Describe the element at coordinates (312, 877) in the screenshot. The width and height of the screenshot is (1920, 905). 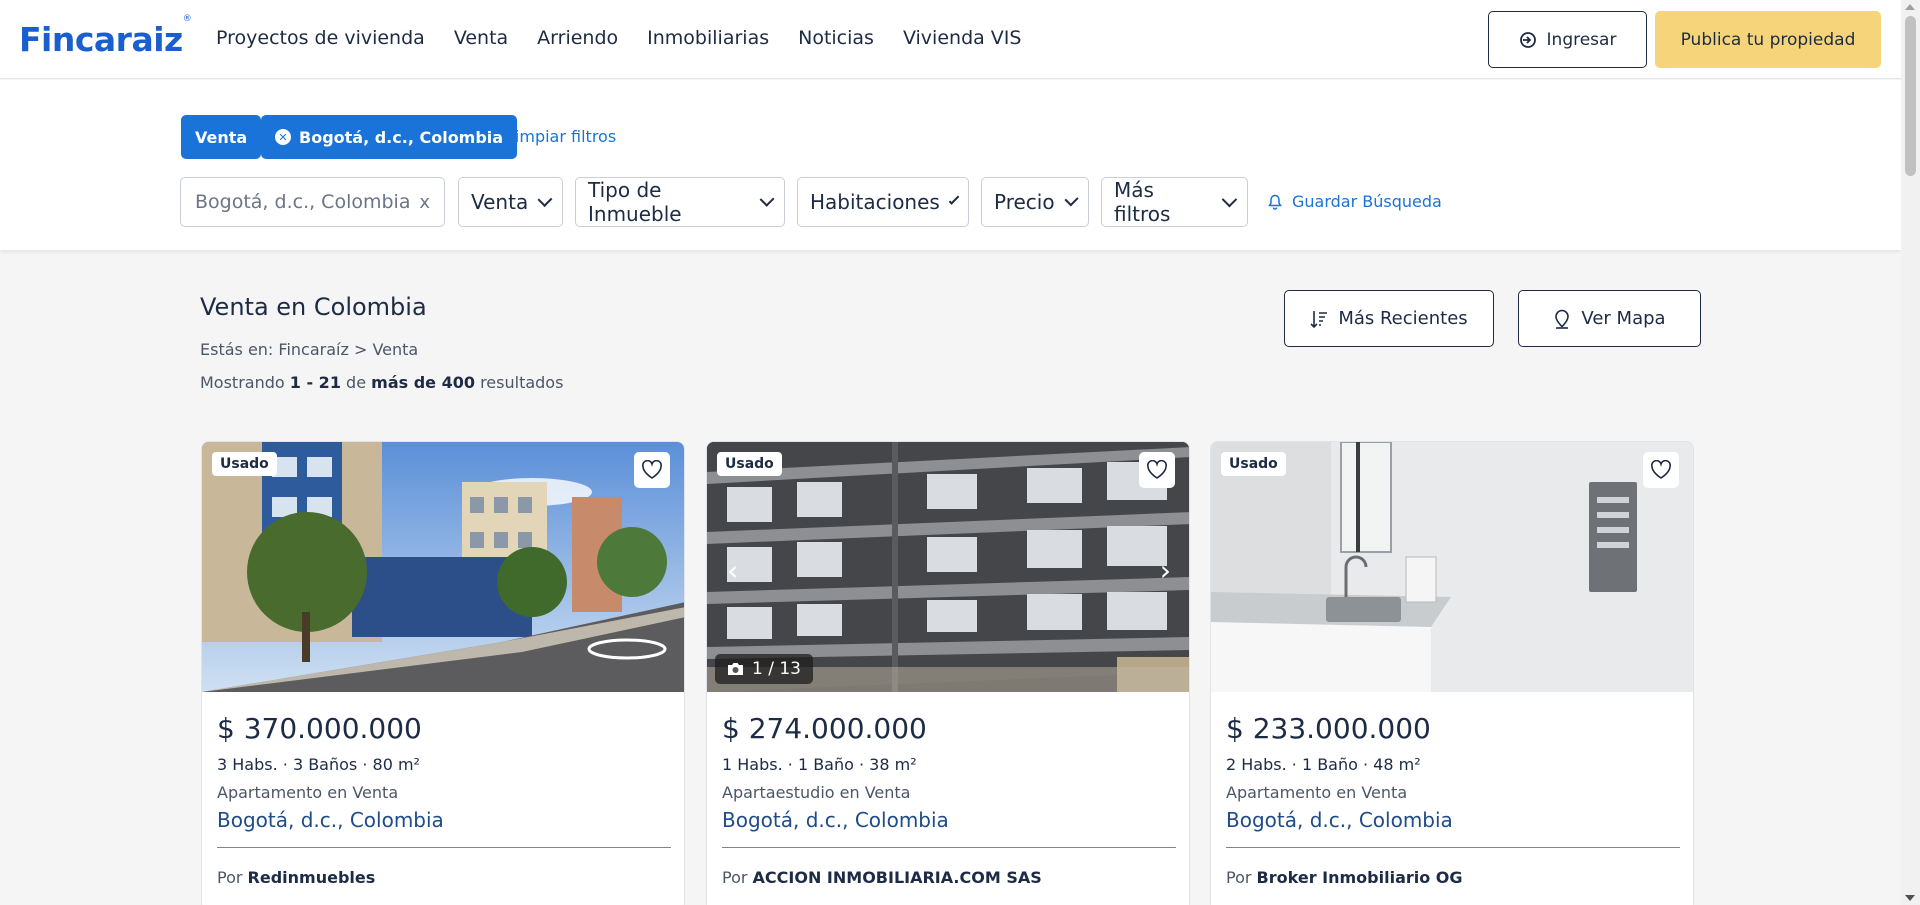
I see `agent-name: Redinmuebles` at that location.